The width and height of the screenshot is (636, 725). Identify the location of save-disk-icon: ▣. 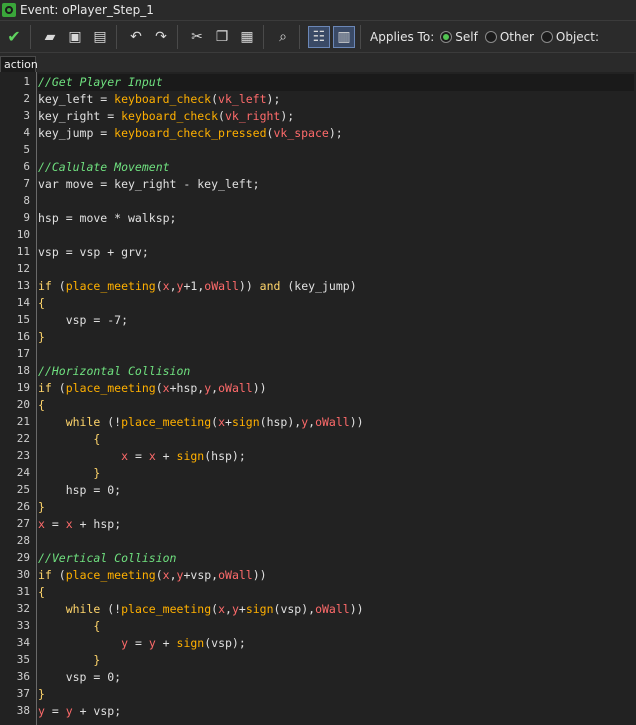
(75, 37).